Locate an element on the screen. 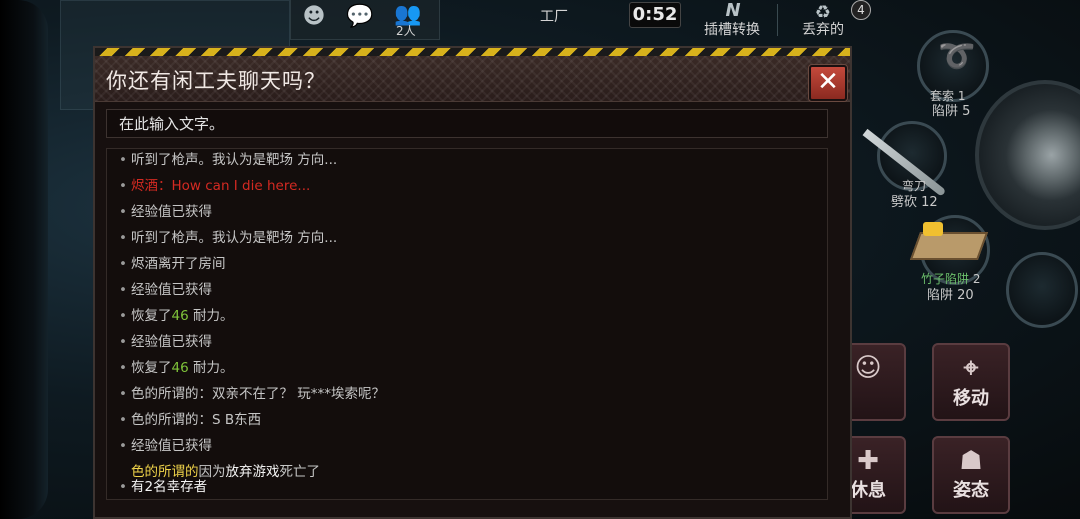 The image size is (1080, 519). match-timer: 0:52 is located at coordinates (655, 15).